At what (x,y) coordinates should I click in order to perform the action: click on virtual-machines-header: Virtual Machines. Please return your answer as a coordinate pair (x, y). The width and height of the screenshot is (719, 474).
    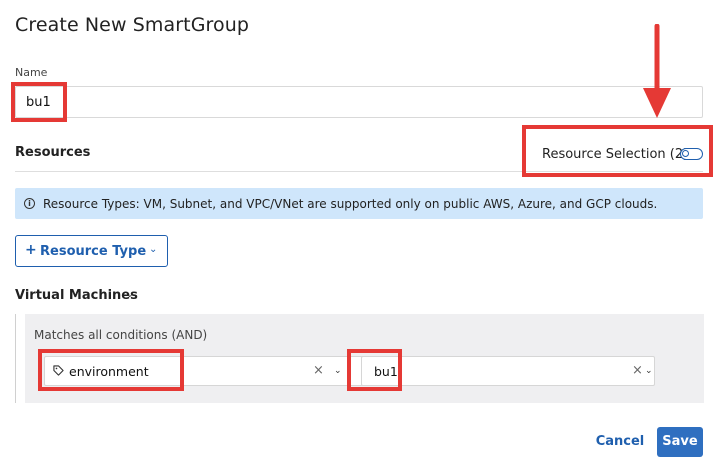
    Looking at the image, I should click on (76, 295).